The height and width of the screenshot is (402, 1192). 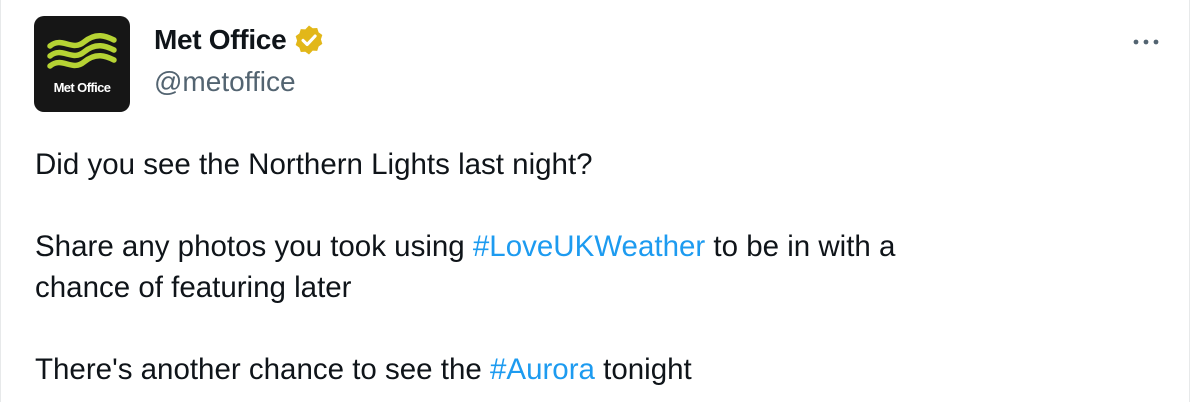 What do you see at coordinates (254, 246) in the screenshot?
I see `tweet-text-segment: Share any photos you took using` at bounding box center [254, 246].